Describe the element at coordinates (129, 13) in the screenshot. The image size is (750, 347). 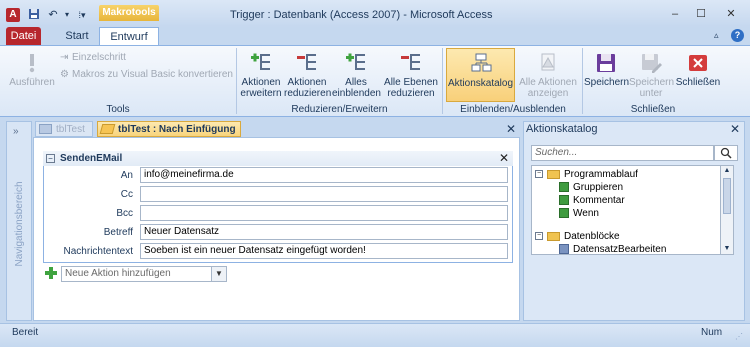
I see `context-tab-label: Makrotools` at that location.